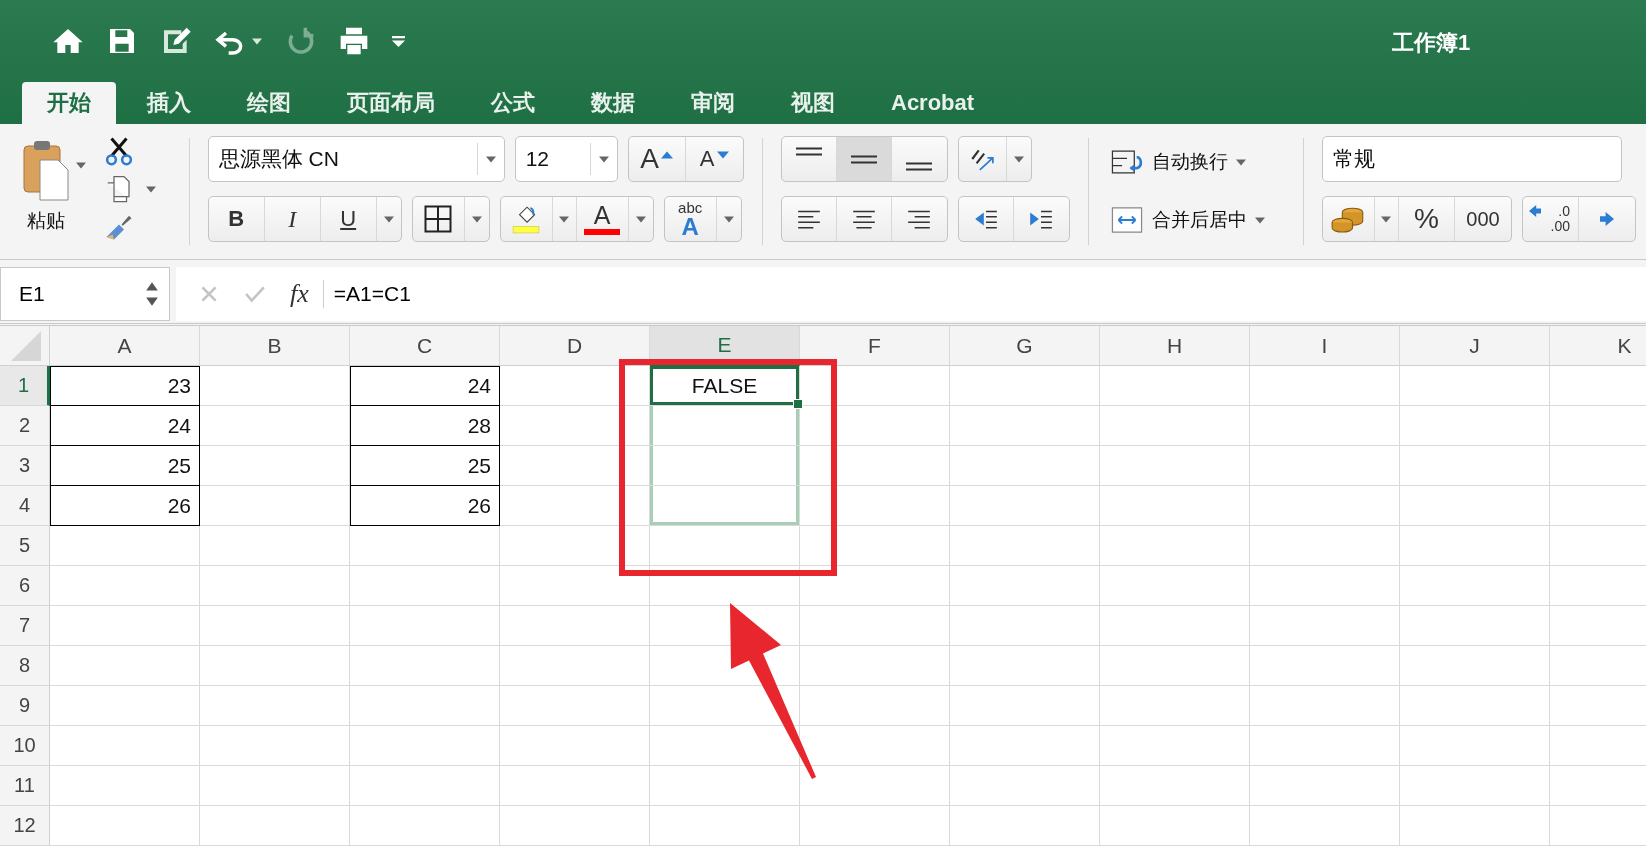  What do you see at coordinates (348, 219) in the screenshot?
I see `underline-button: U` at bounding box center [348, 219].